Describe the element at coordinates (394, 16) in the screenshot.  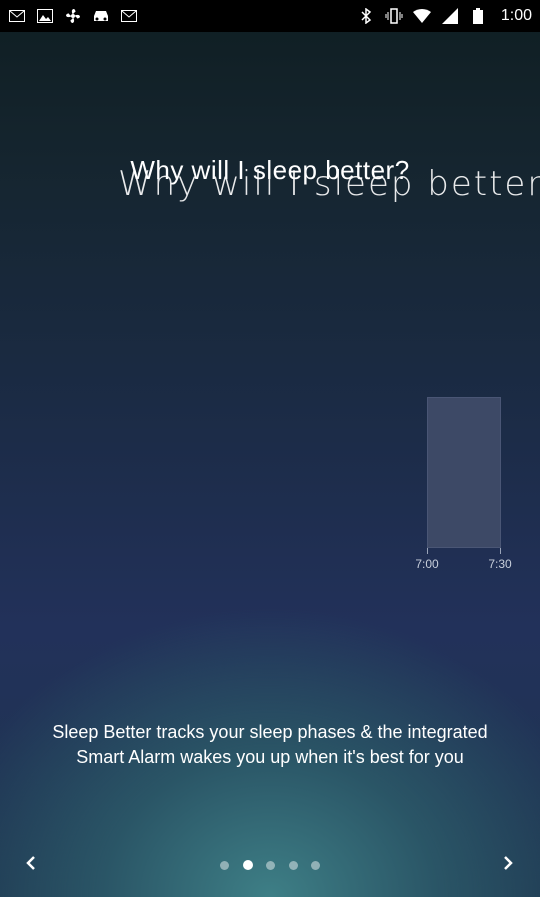
I see `vibrate-icon` at that location.